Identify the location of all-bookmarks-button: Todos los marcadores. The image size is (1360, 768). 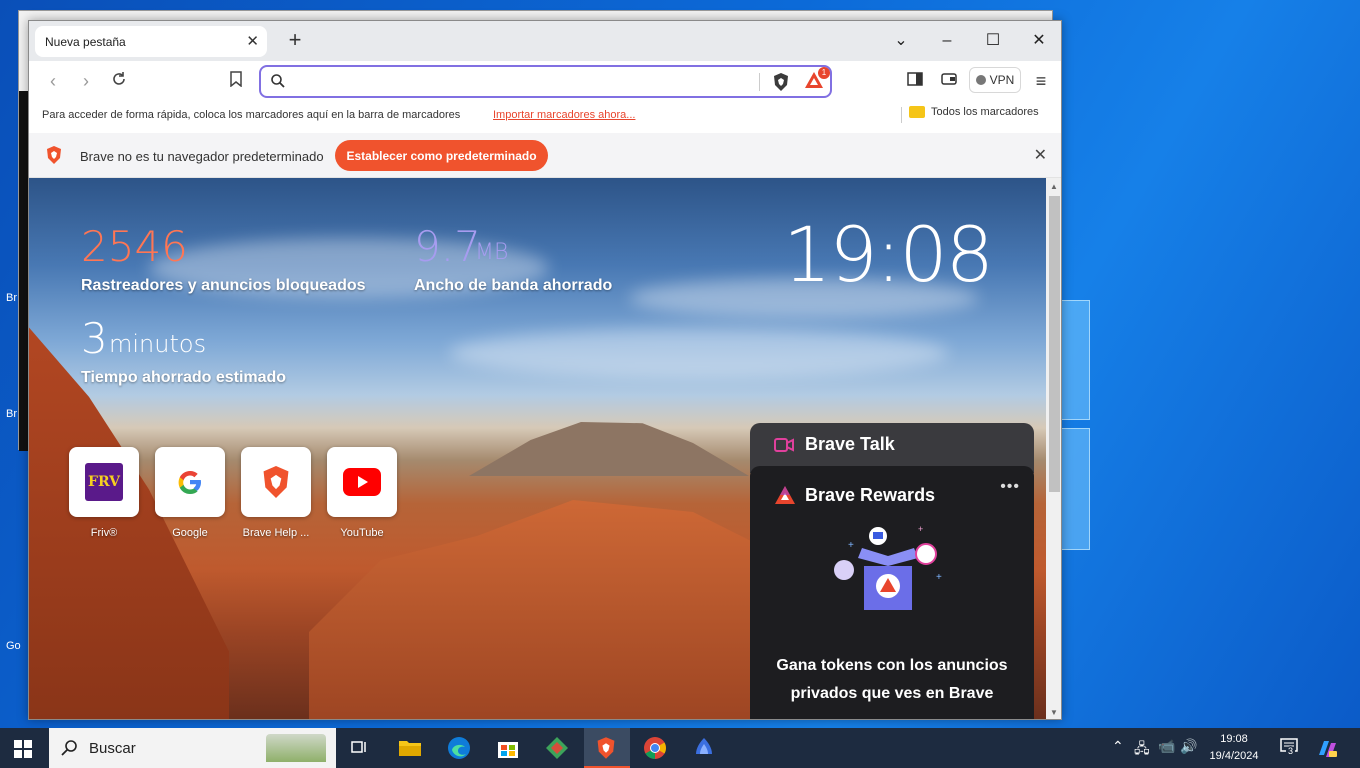
(974, 112).